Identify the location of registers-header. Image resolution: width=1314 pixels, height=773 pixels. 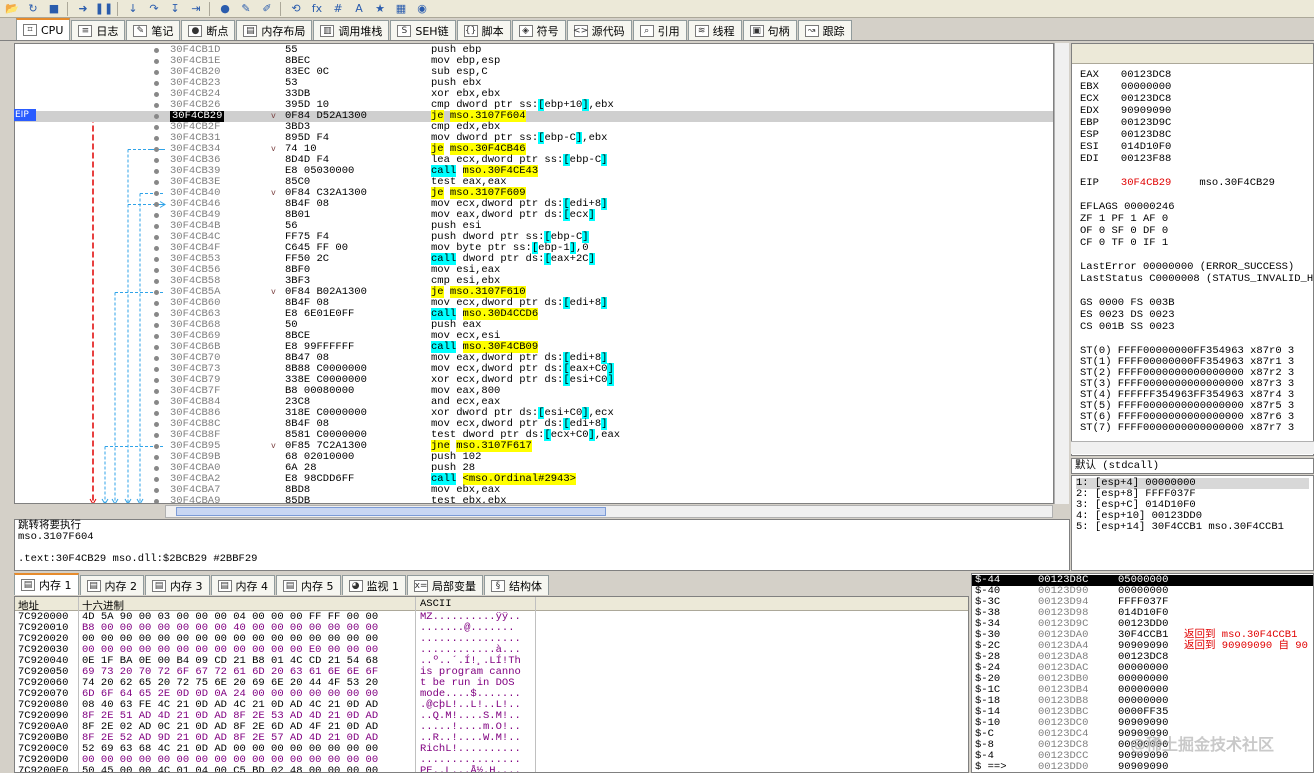
(1192, 54).